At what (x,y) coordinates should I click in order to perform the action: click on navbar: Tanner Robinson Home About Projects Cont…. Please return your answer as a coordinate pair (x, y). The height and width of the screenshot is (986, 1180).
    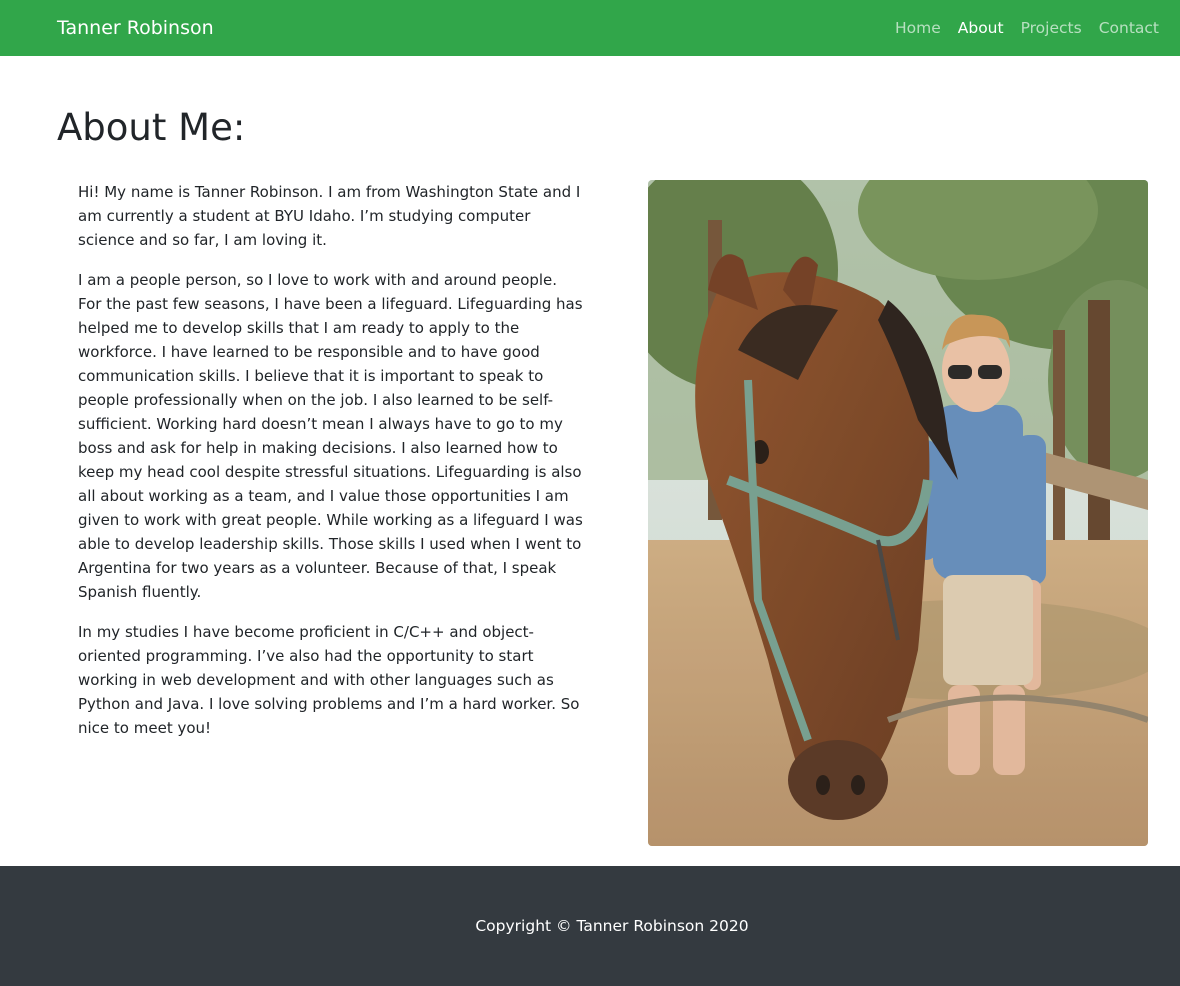
    Looking at the image, I should click on (590, 28).